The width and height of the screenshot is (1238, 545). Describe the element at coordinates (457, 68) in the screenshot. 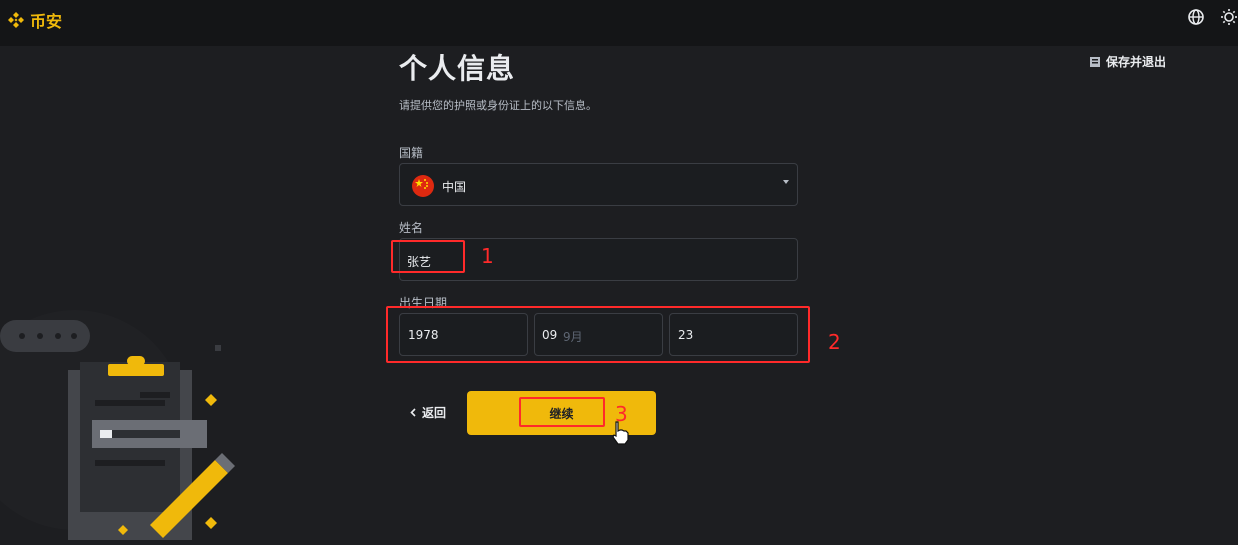

I see `page-title: 个人信息` at that location.